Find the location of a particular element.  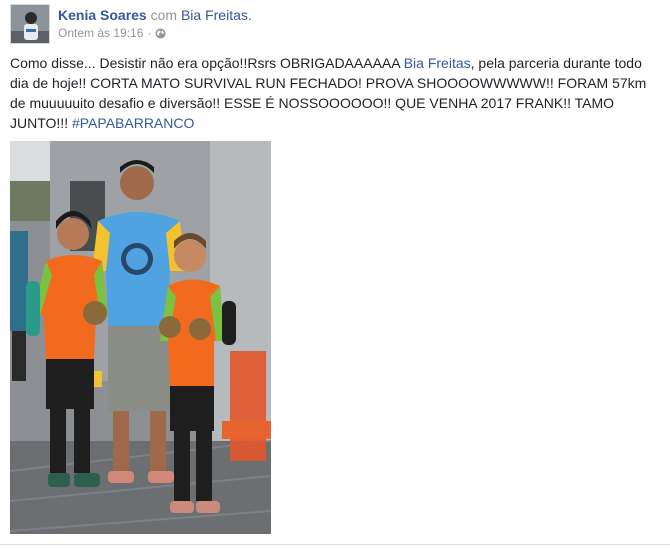

post-meta: Ontem às 19:16 · is located at coordinates (112, 33).